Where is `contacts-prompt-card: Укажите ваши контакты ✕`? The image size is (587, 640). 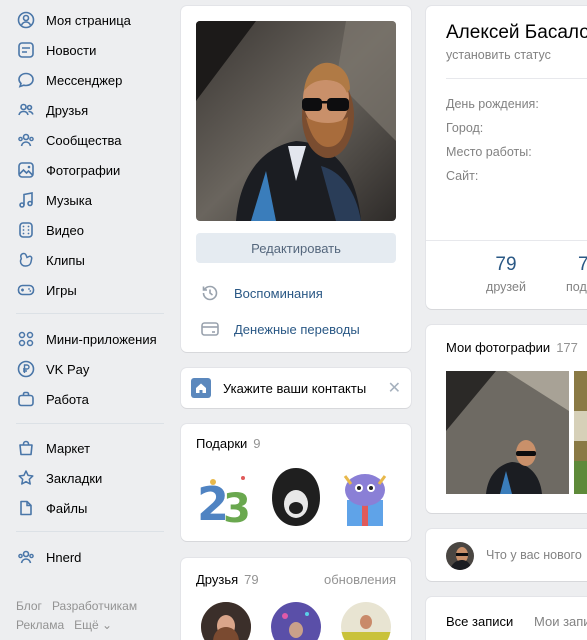
contacts-prompt-card: Укажите ваши контакты ✕ is located at coordinates (296, 388).